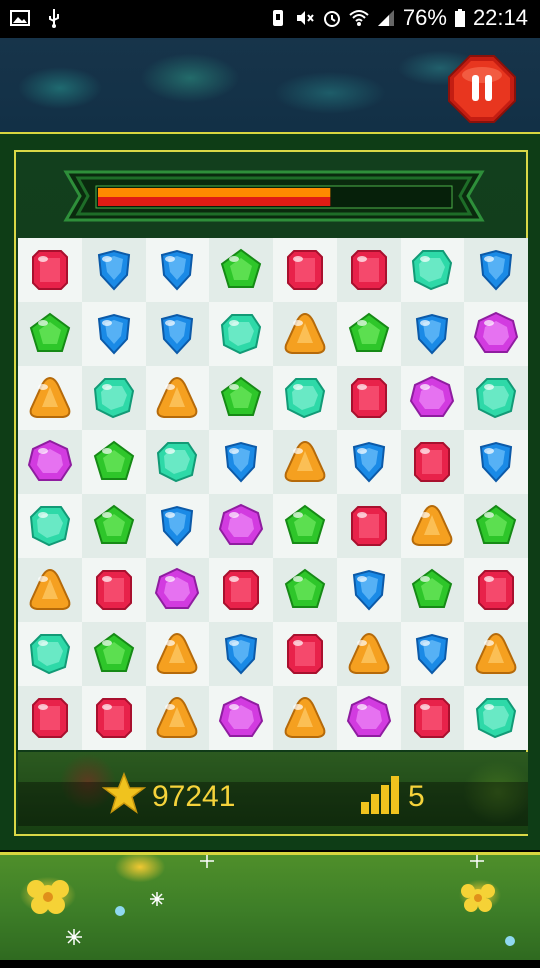 The height and width of the screenshot is (968, 540). Describe the element at coordinates (274, 196) in the screenshot. I see `progress-bar` at that location.